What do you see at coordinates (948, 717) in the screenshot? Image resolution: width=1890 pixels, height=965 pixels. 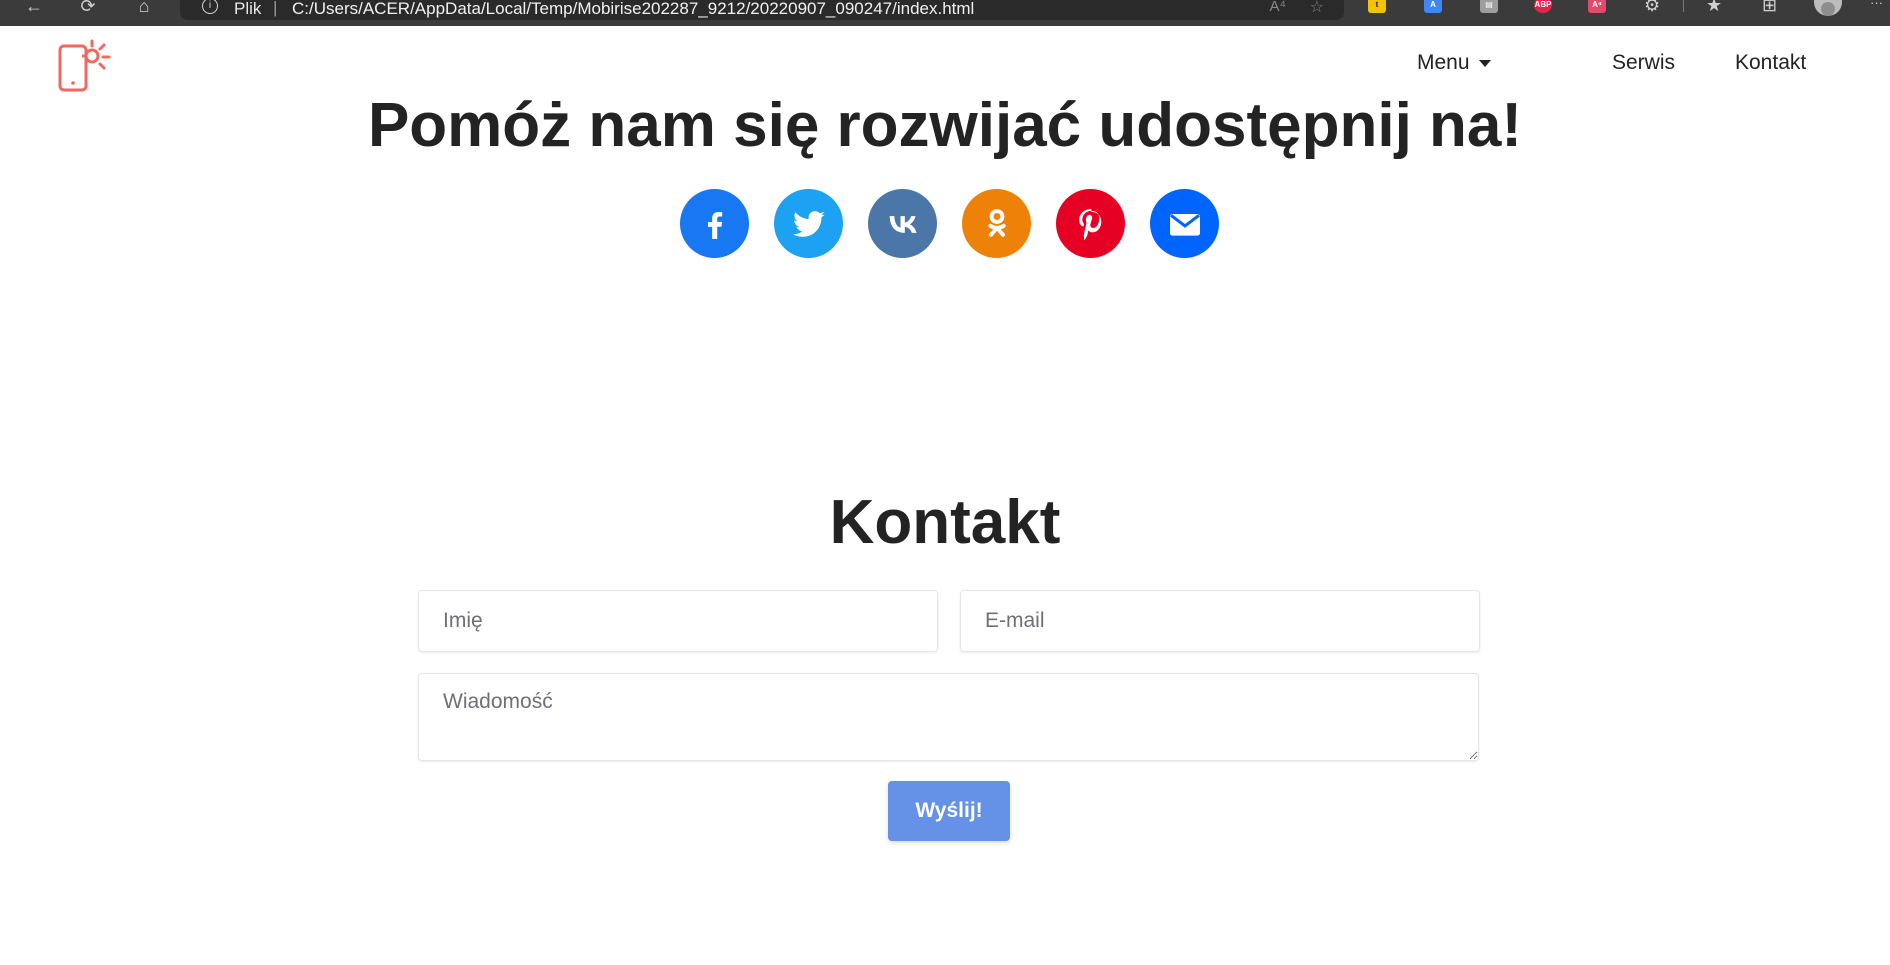 I see `message-textarea` at bounding box center [948, 717].